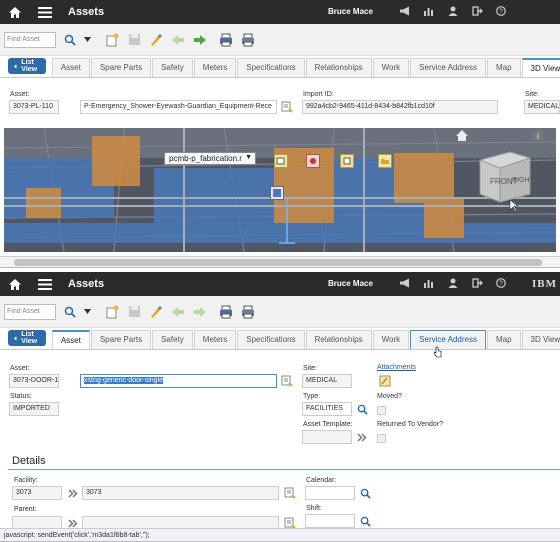  Describe the element at coordinates (381, 438) in the screenshot. I see `returned-to-vendor-checkbox` at that location.